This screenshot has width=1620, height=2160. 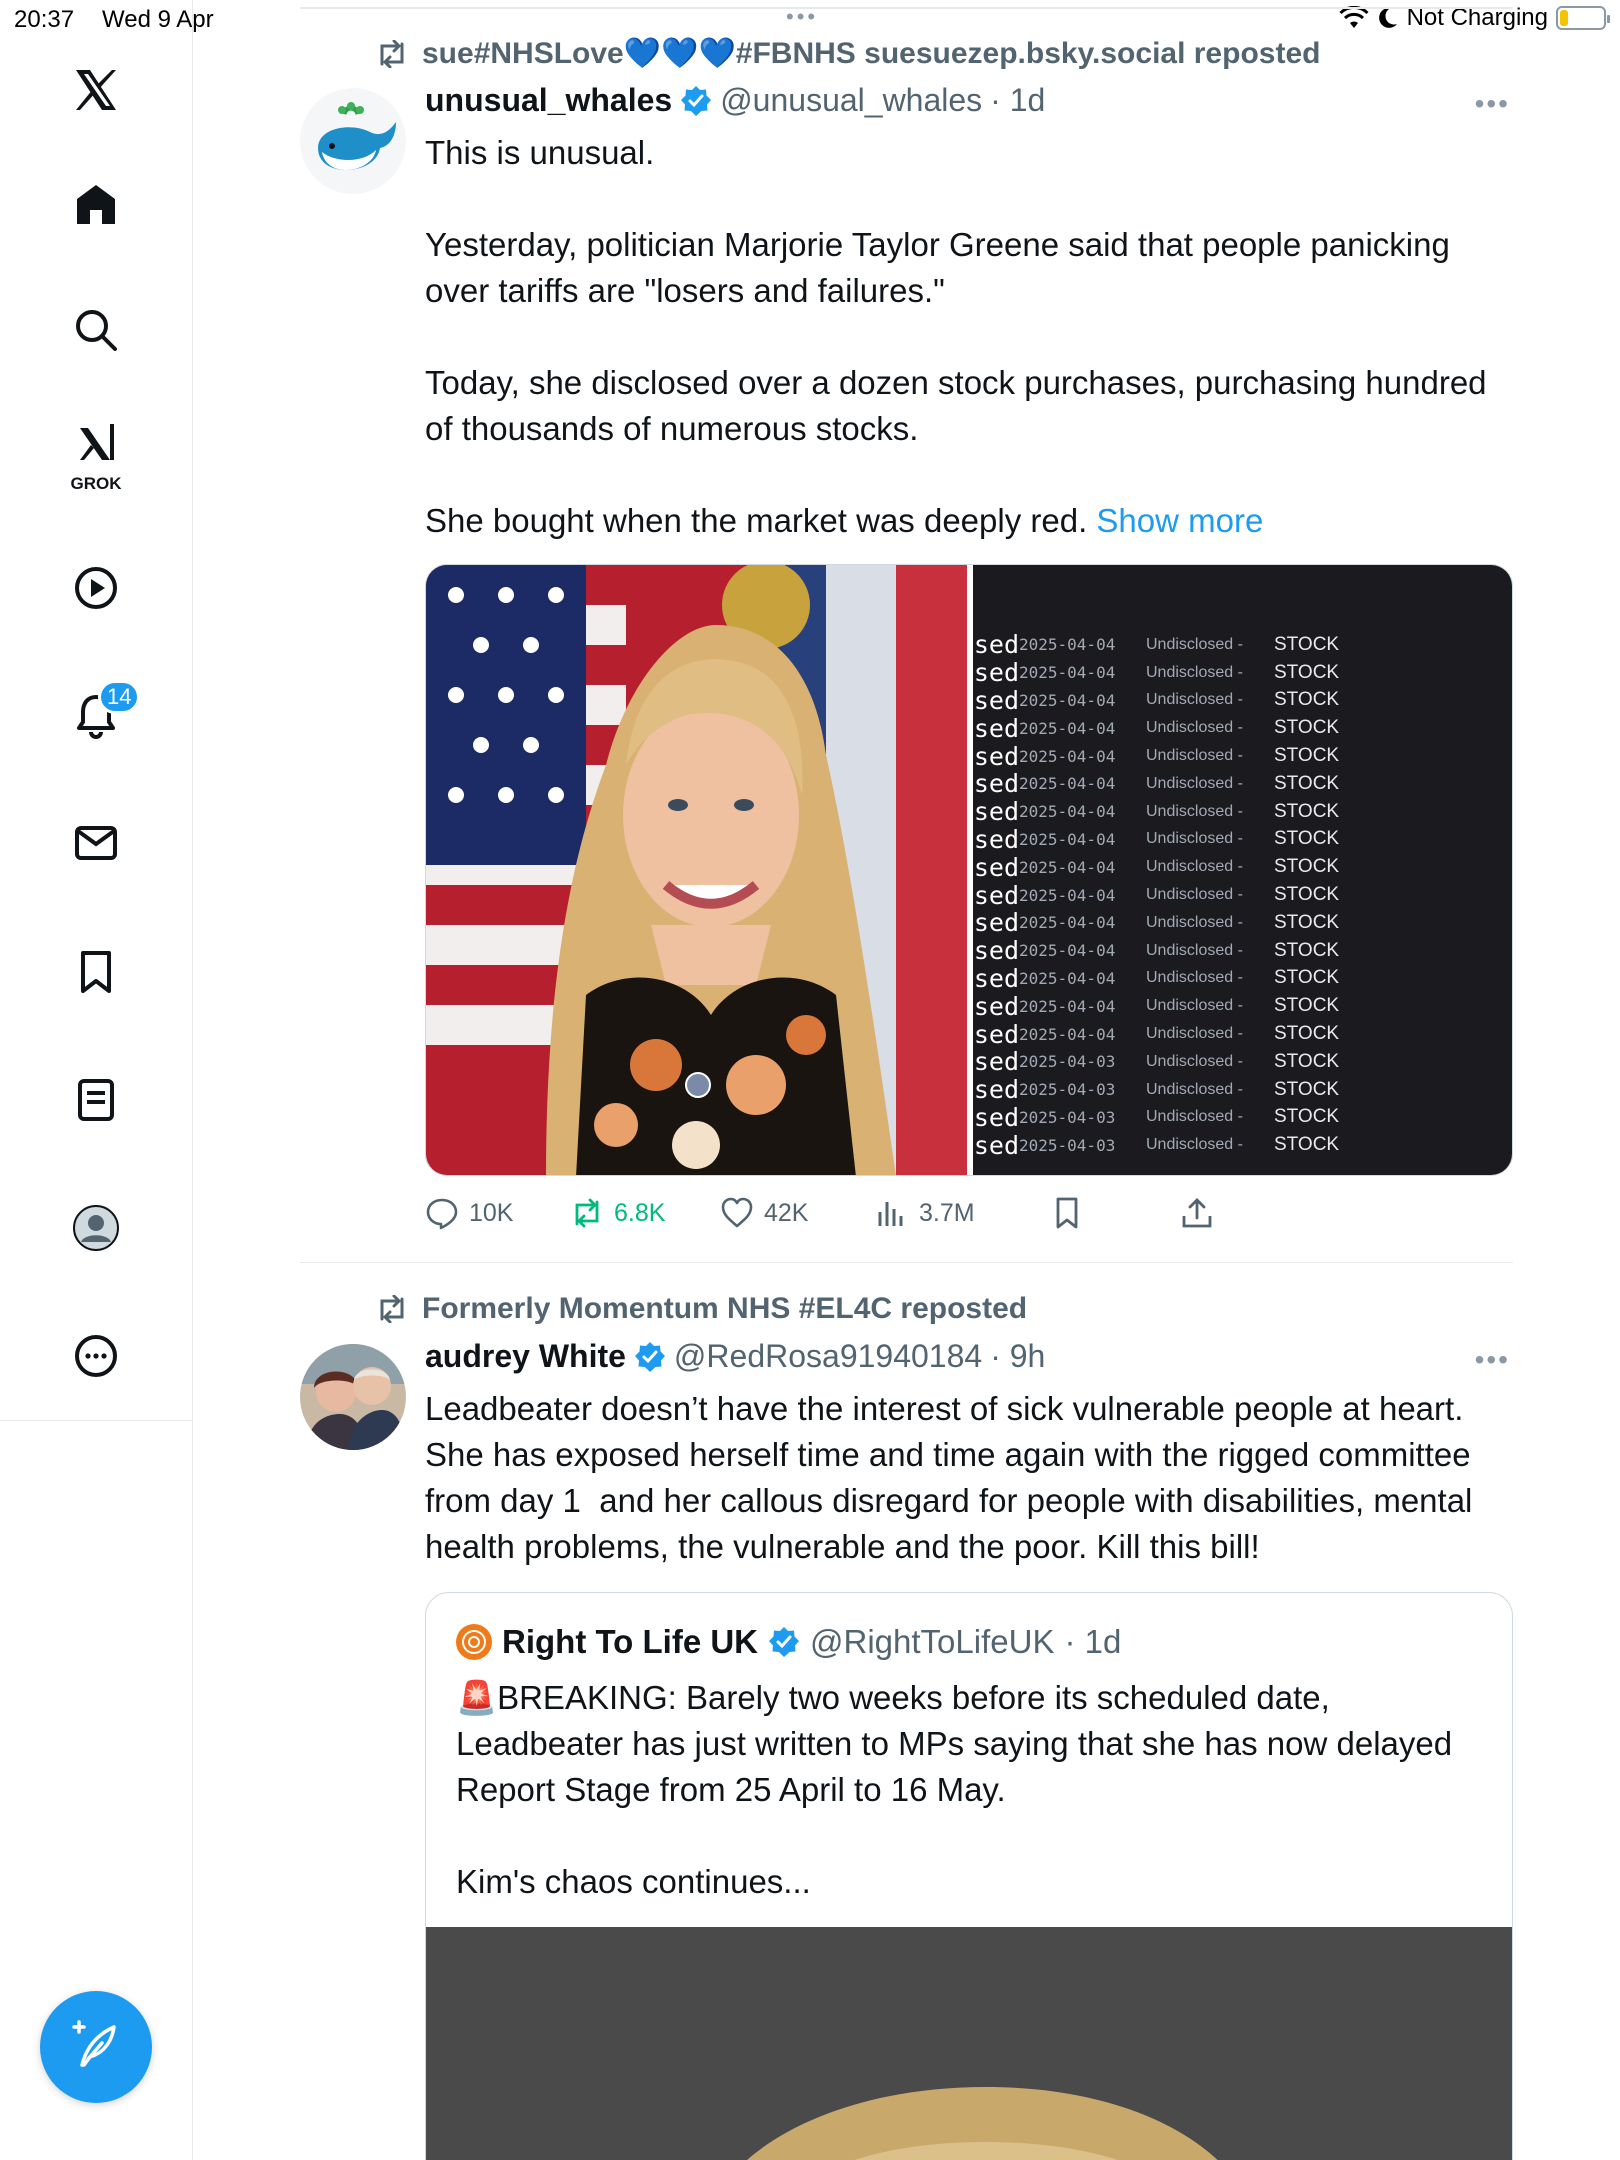 What do you see at coordinates (525, 1356) in the screenshot?
I see `author-name: audrey White` at bounding box center [525, 1356].